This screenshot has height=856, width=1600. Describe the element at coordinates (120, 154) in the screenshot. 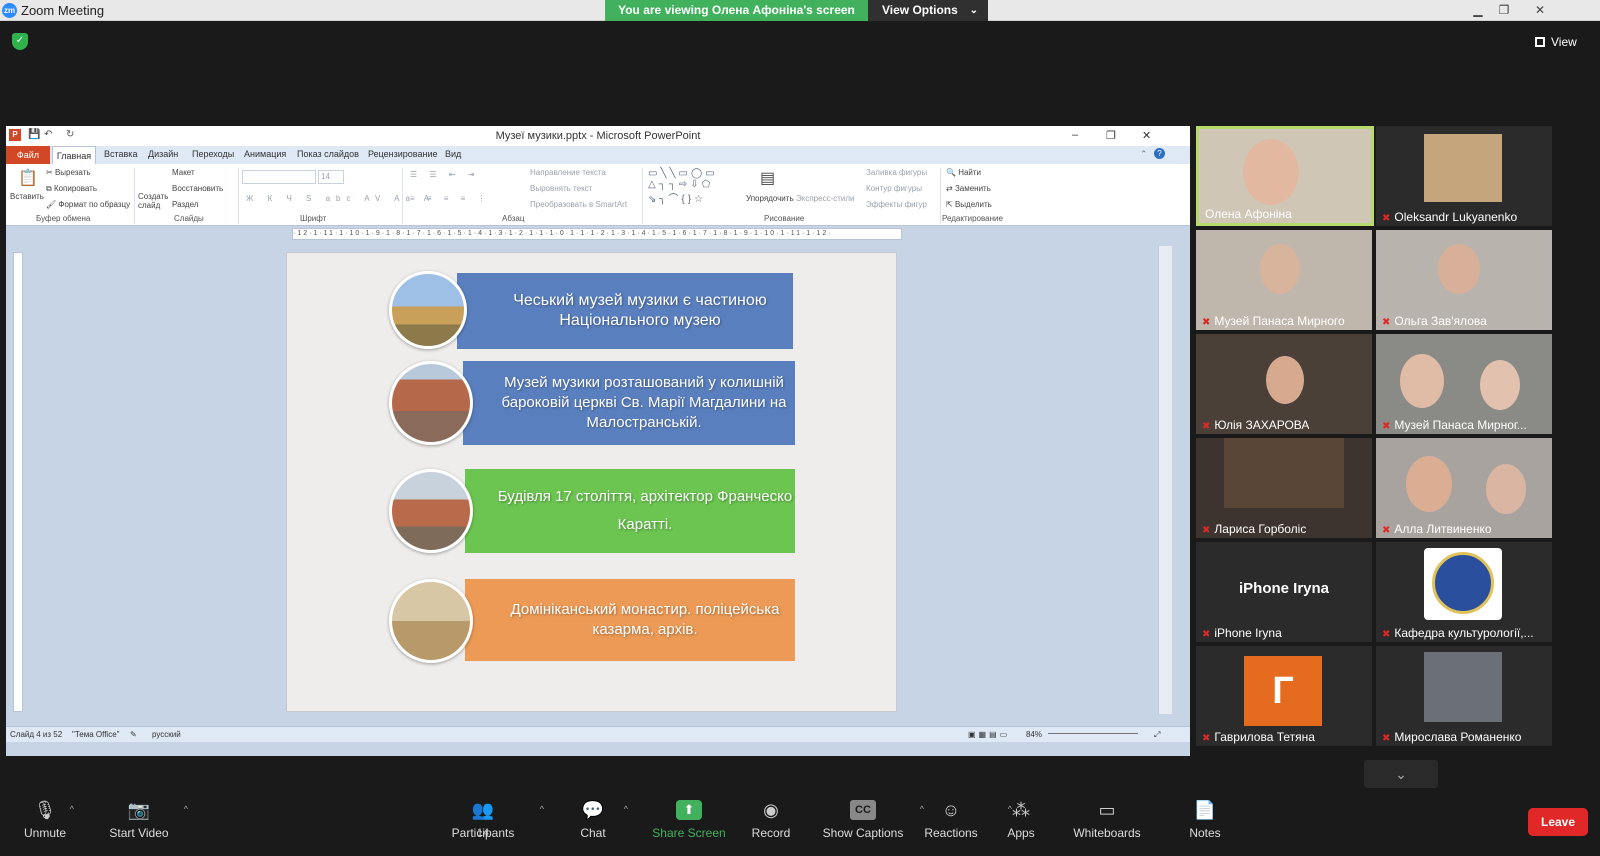

I see `tab-insert: Вставка` at that location.